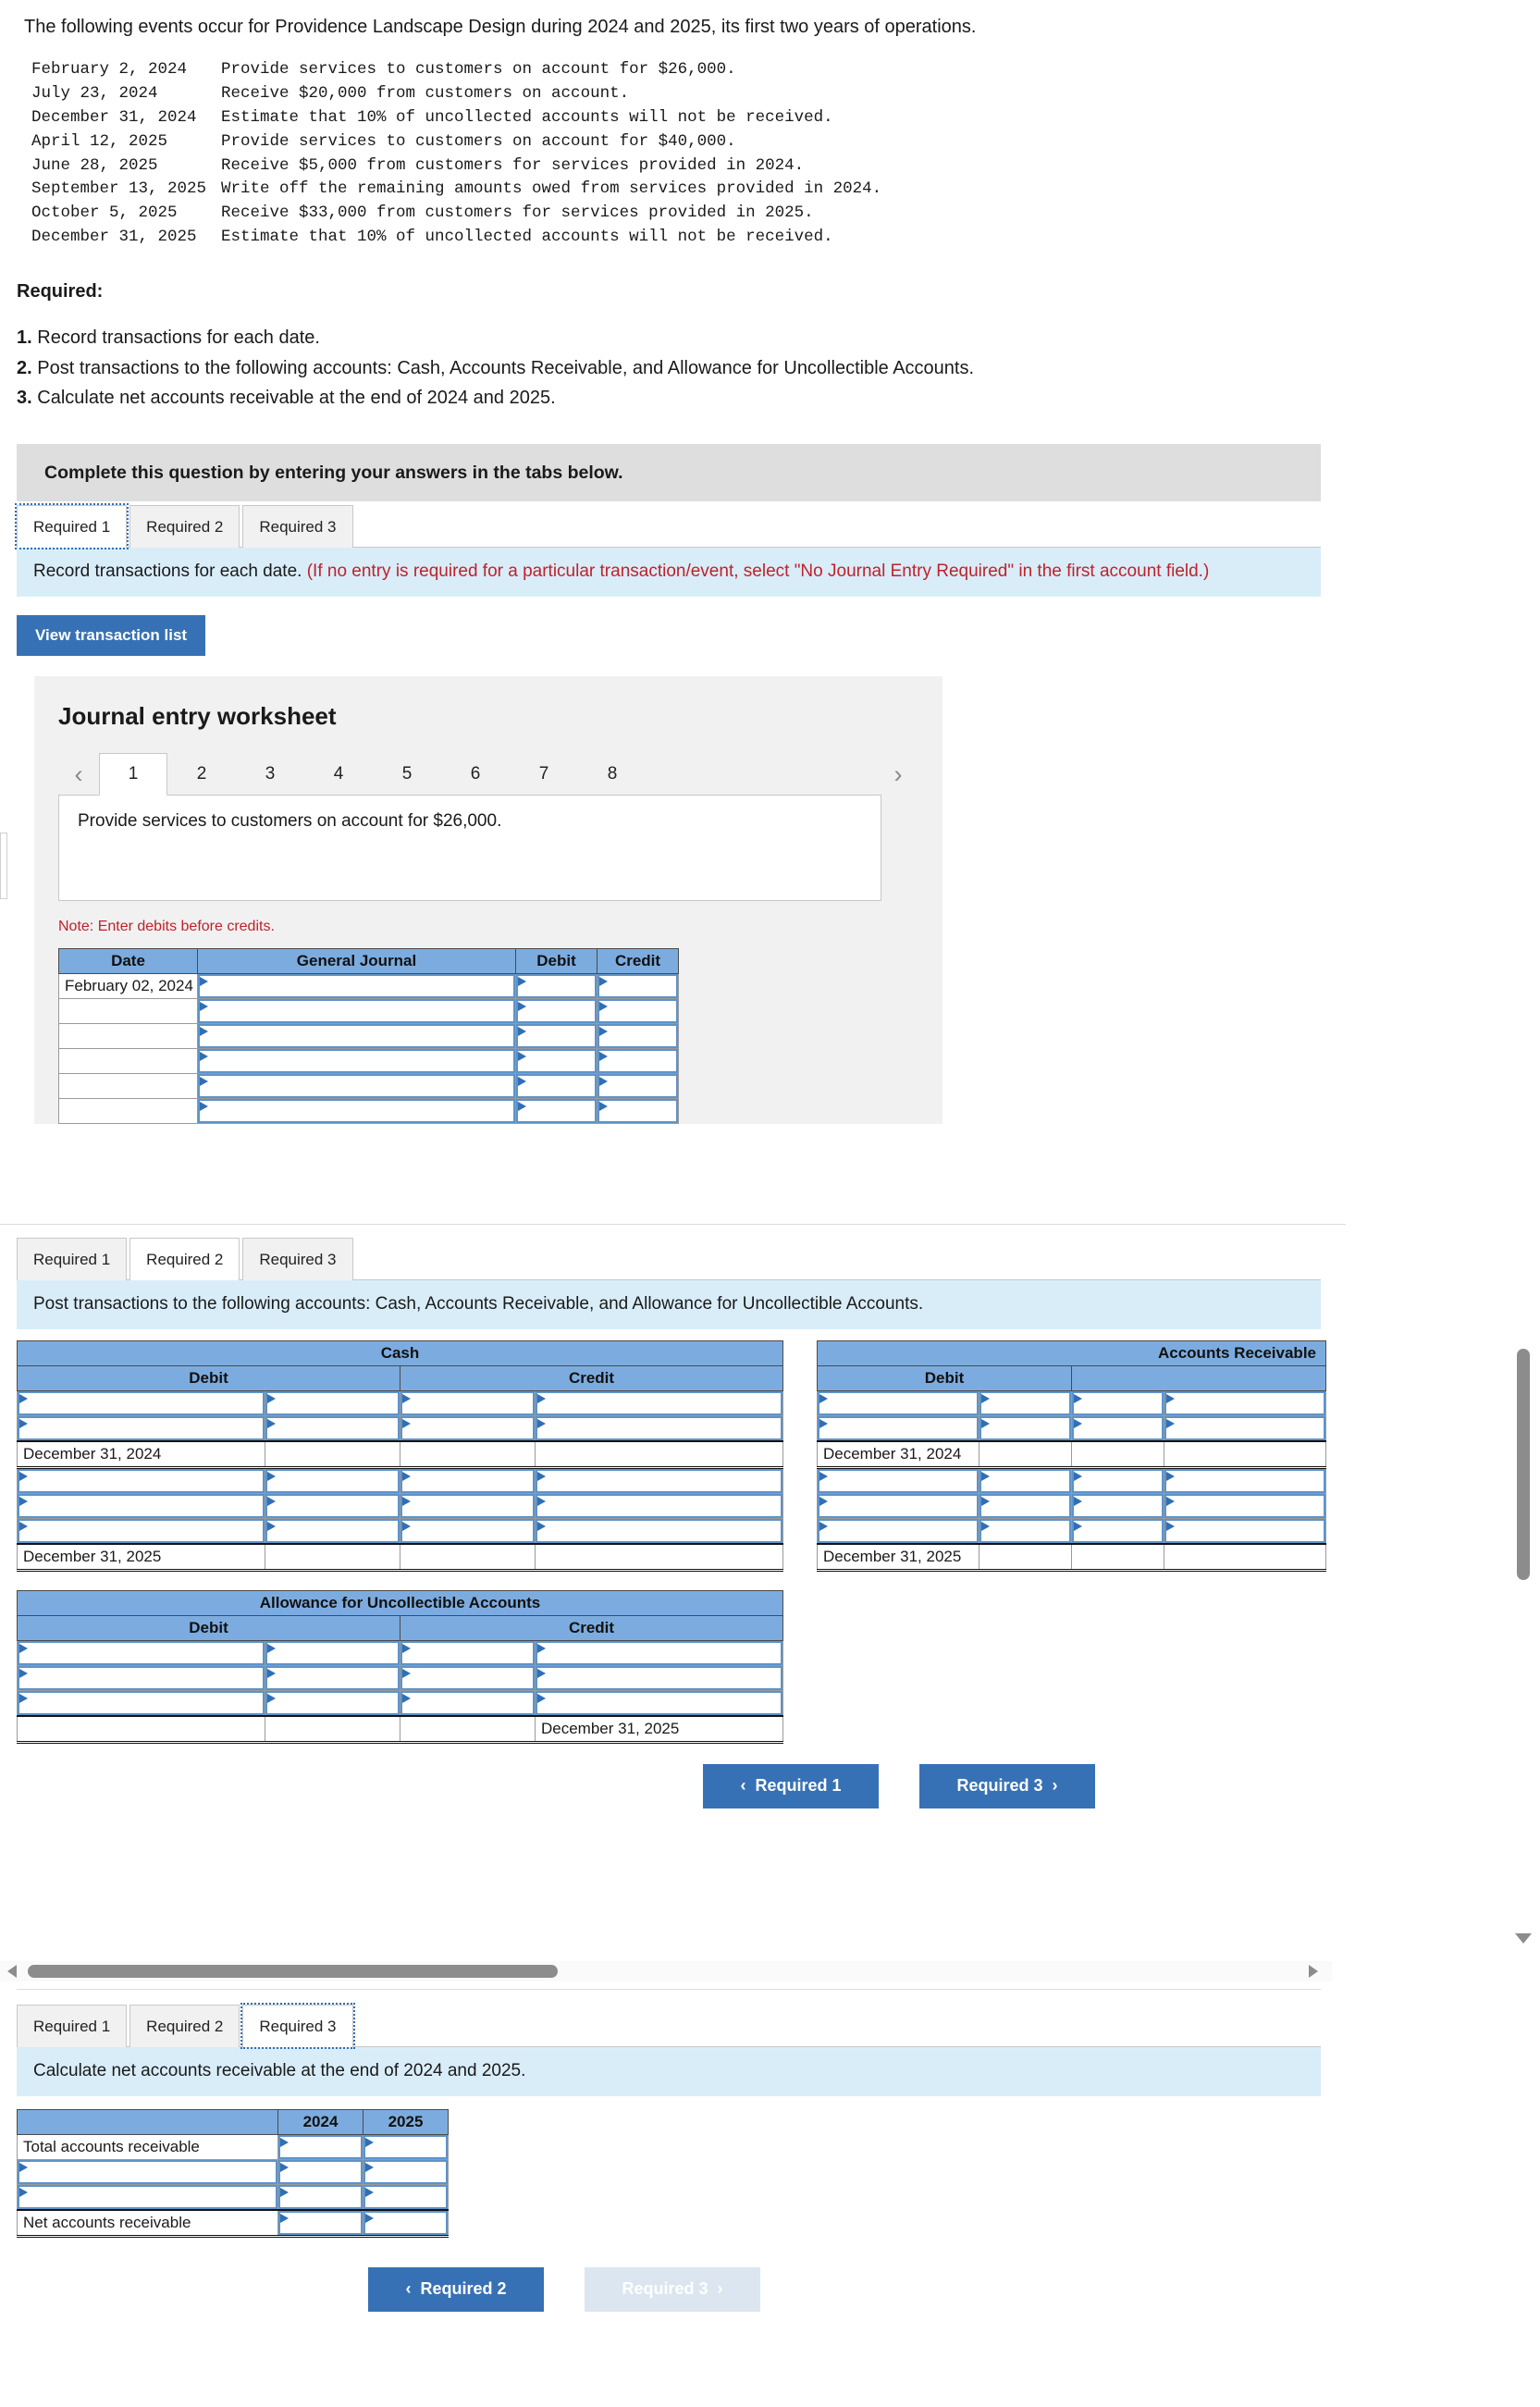 The height and width of the screenshot is (2407, 1540). What do you see at coordinates (79, 774) in the screenshot?
I see `pager-prev-icon: ‹` at bounding box center [79, 774].